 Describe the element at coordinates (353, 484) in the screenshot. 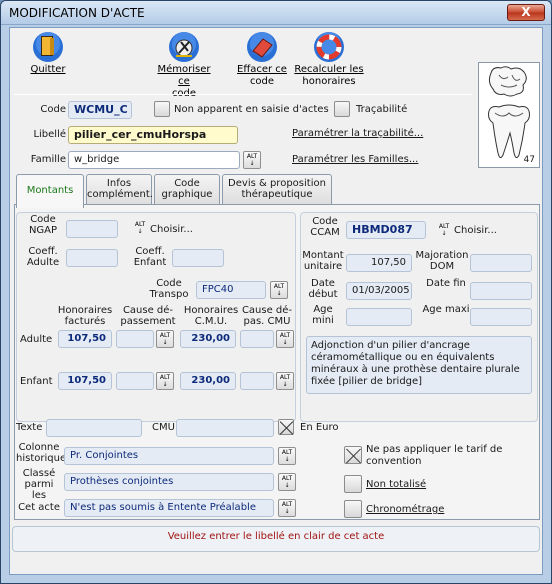

I see `non-totalise-checkbox` at that location.